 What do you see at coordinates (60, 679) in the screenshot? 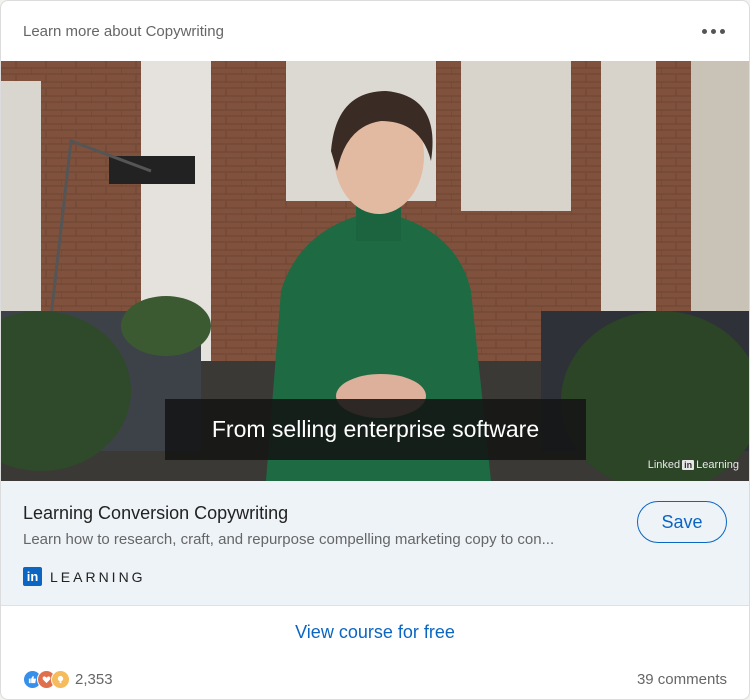
I see `insightful-icon` at bounding box center [60, 679].